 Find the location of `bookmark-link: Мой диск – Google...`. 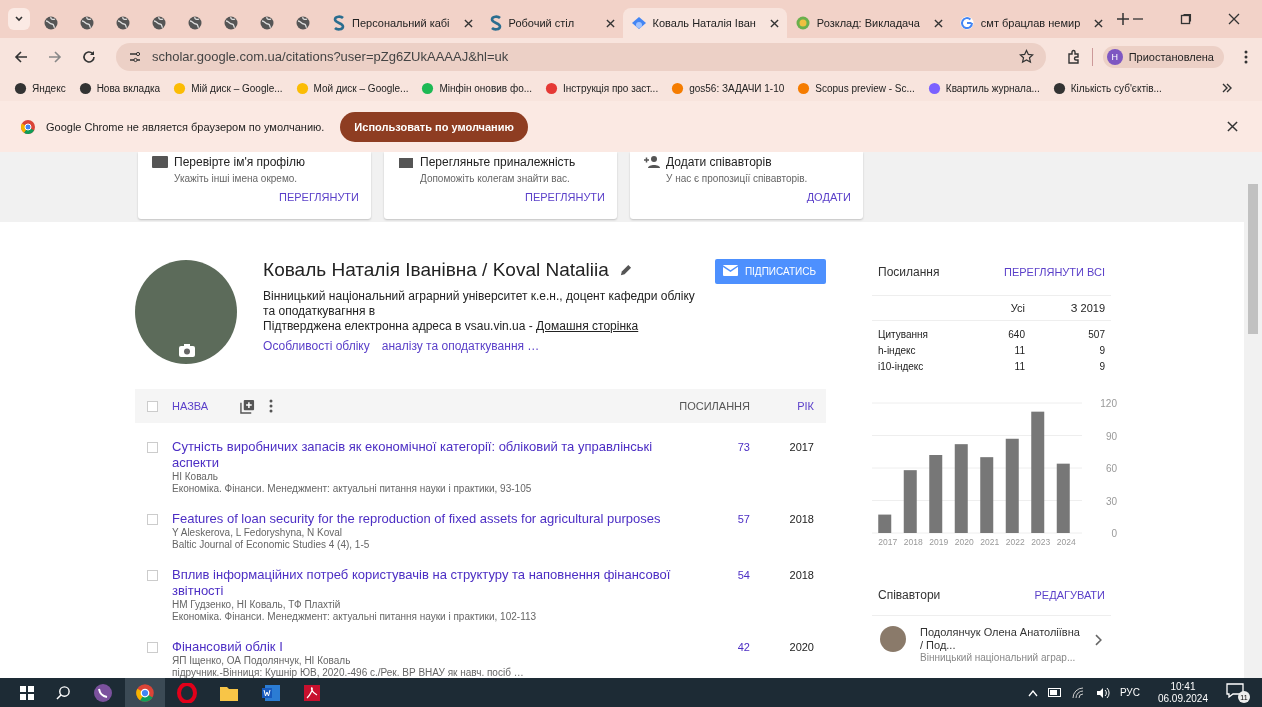

bookmark-link: Мой диск – Google... is located at coordinates (352, 88).